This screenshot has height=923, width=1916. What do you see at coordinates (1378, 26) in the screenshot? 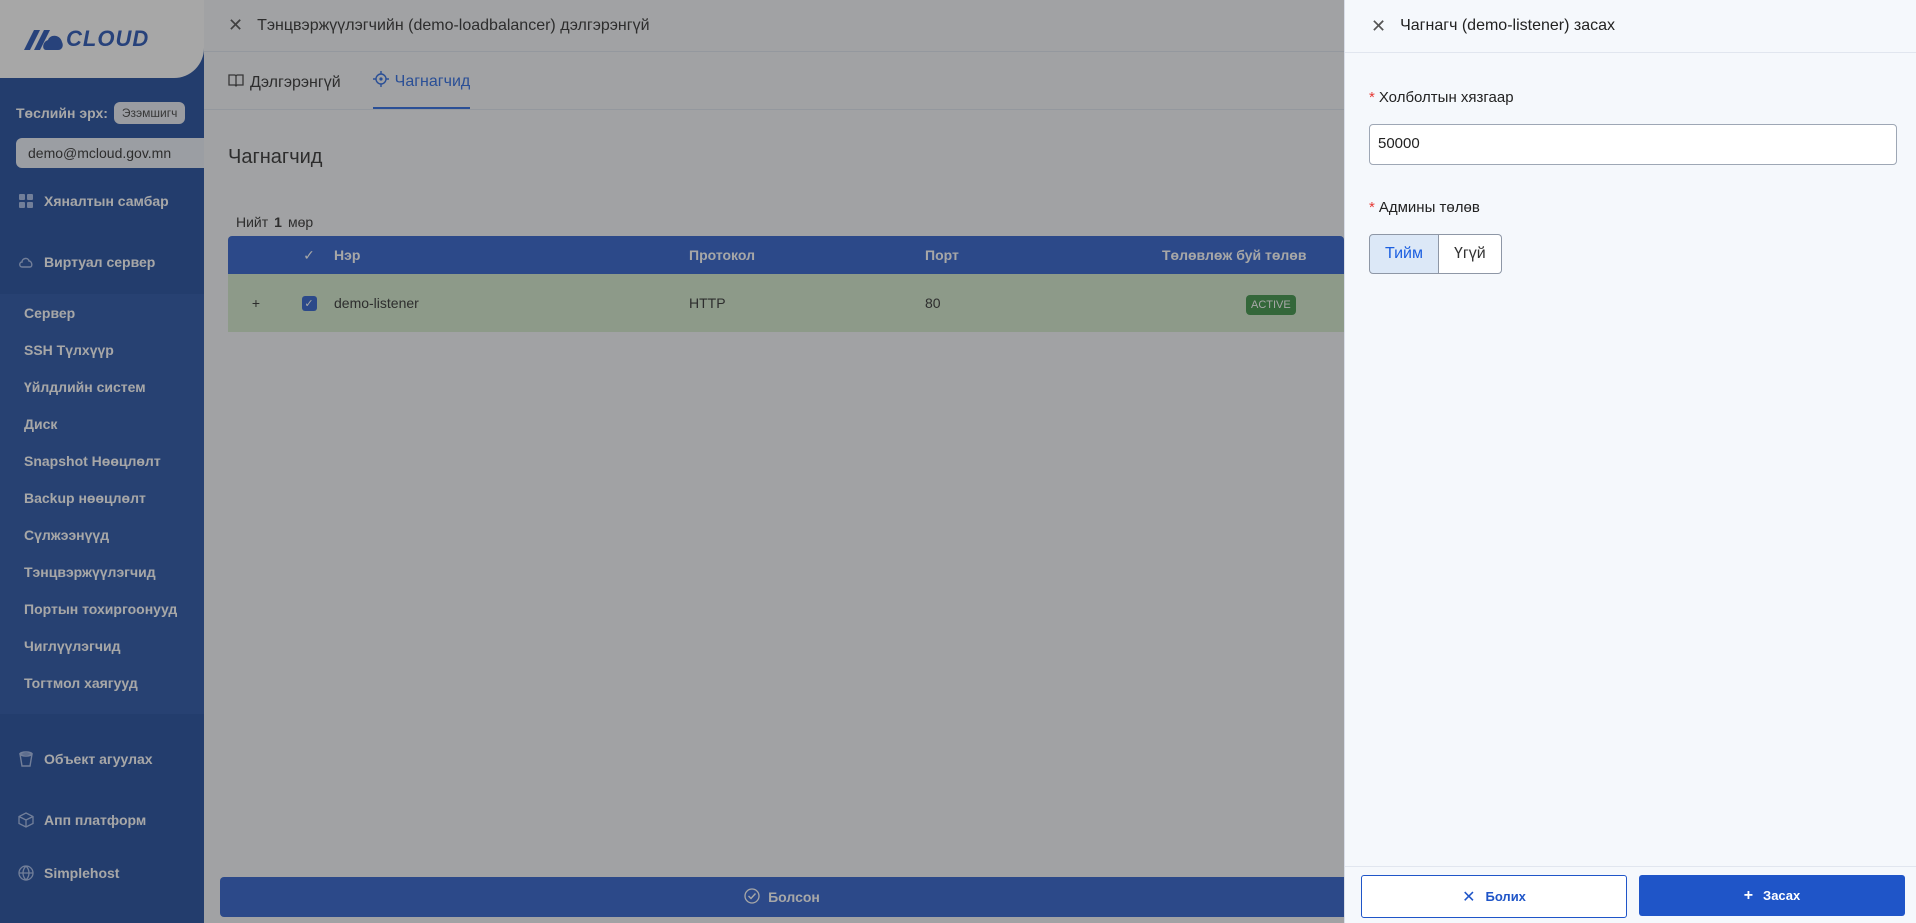
I see `drawer-close-icon: ✕` at bounding box center [1378, 26].